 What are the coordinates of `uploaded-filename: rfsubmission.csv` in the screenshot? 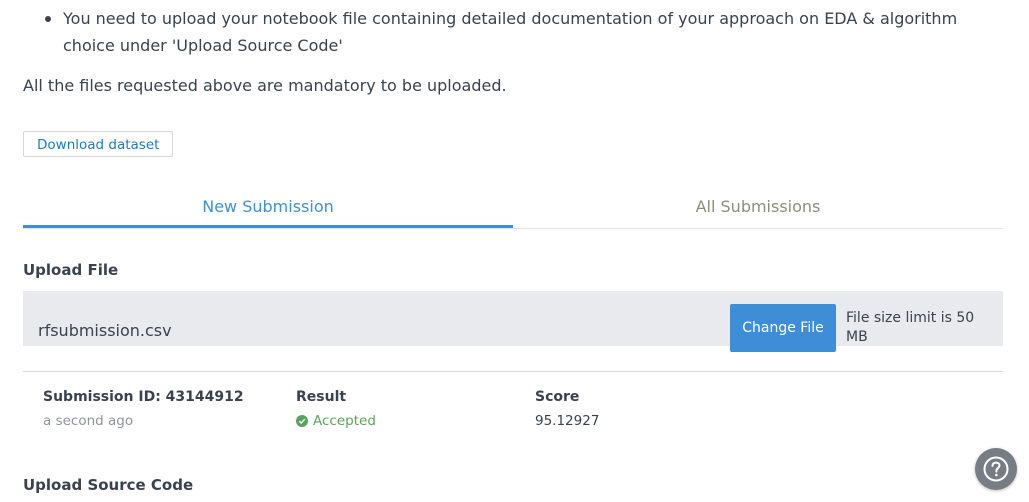 It's located at (105, 330).